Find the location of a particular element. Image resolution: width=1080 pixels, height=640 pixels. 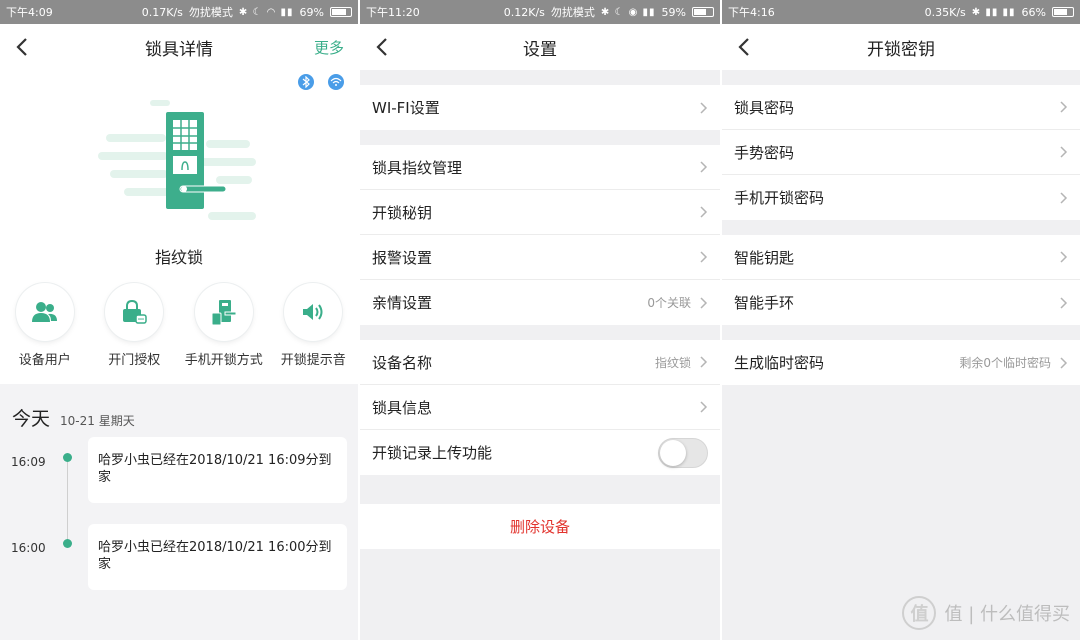

temp-password-row: 生成临时密码 剩余0个临时密码 is located at coordinates (901, 362).